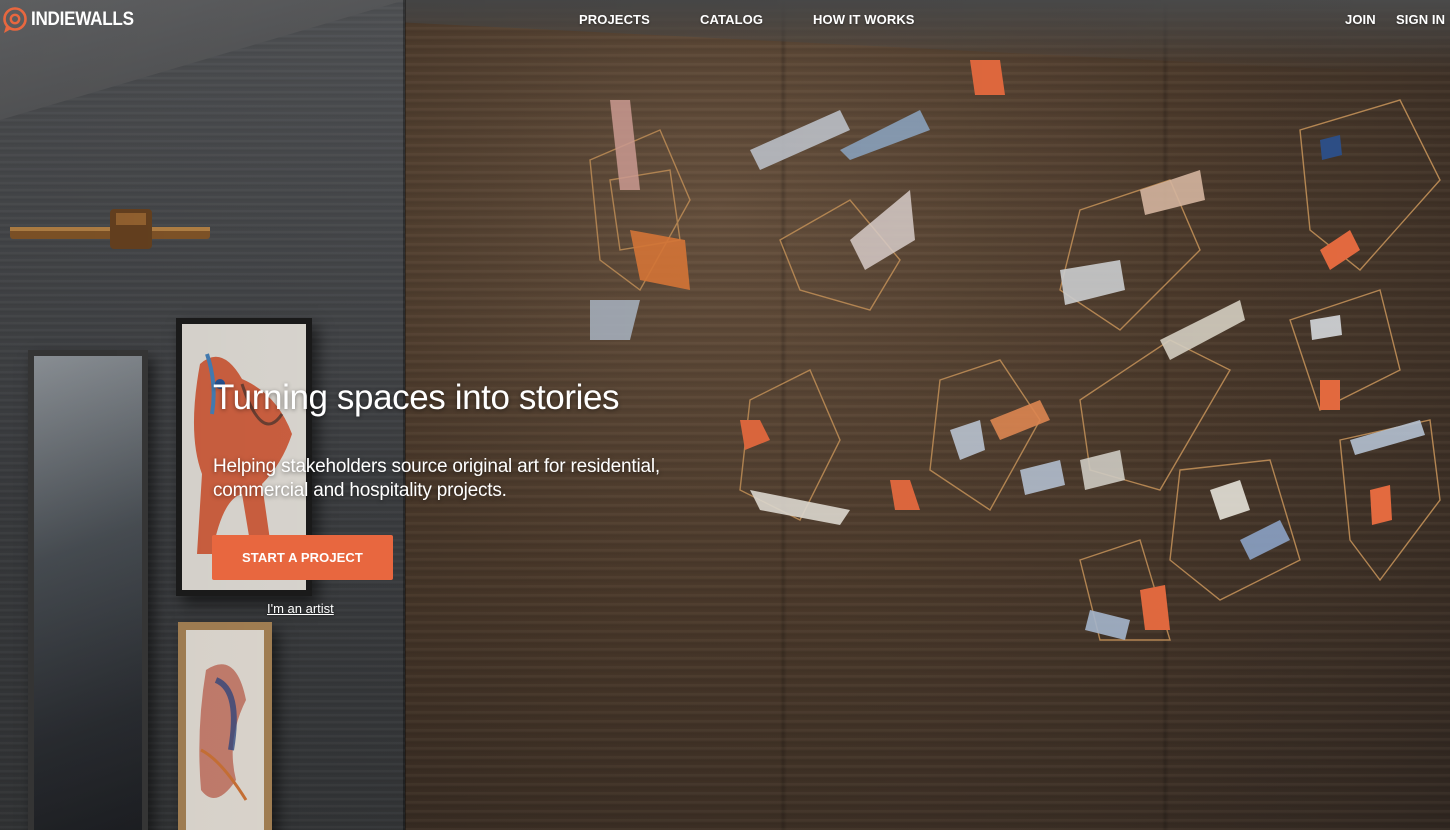 Image resolution: width=1450 pixels, height=830 pixels. Describe the element at coordinates (300, 608) in the screenshot. I see `artist-link: I'm an artist` at that location.